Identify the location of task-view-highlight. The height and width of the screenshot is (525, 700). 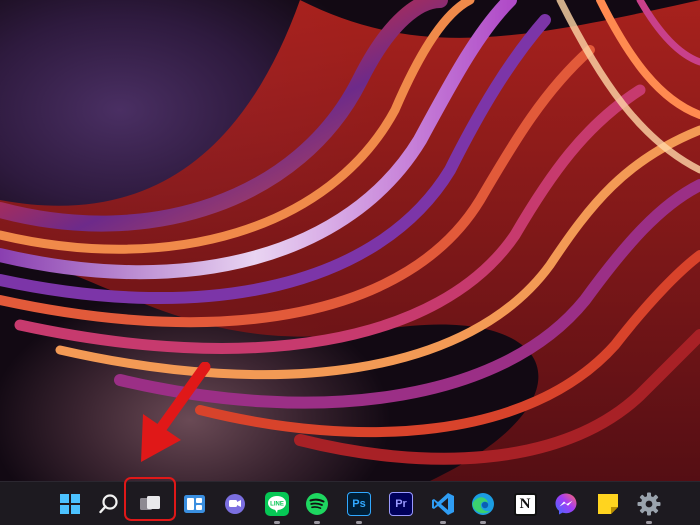
(150, 499).